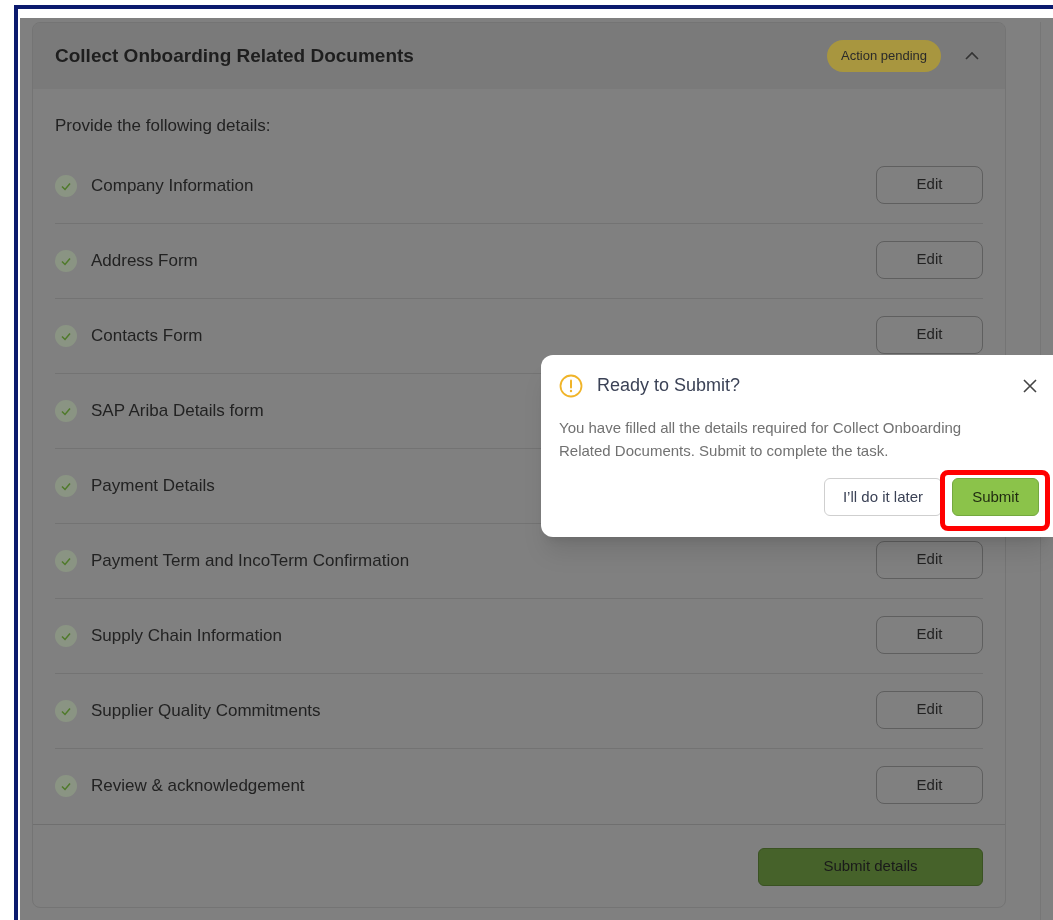 This screenshot has height=920, width=1053. Describe the element at coordinates (1030, 385) in the screenshot. I see `close-icon` at that location.